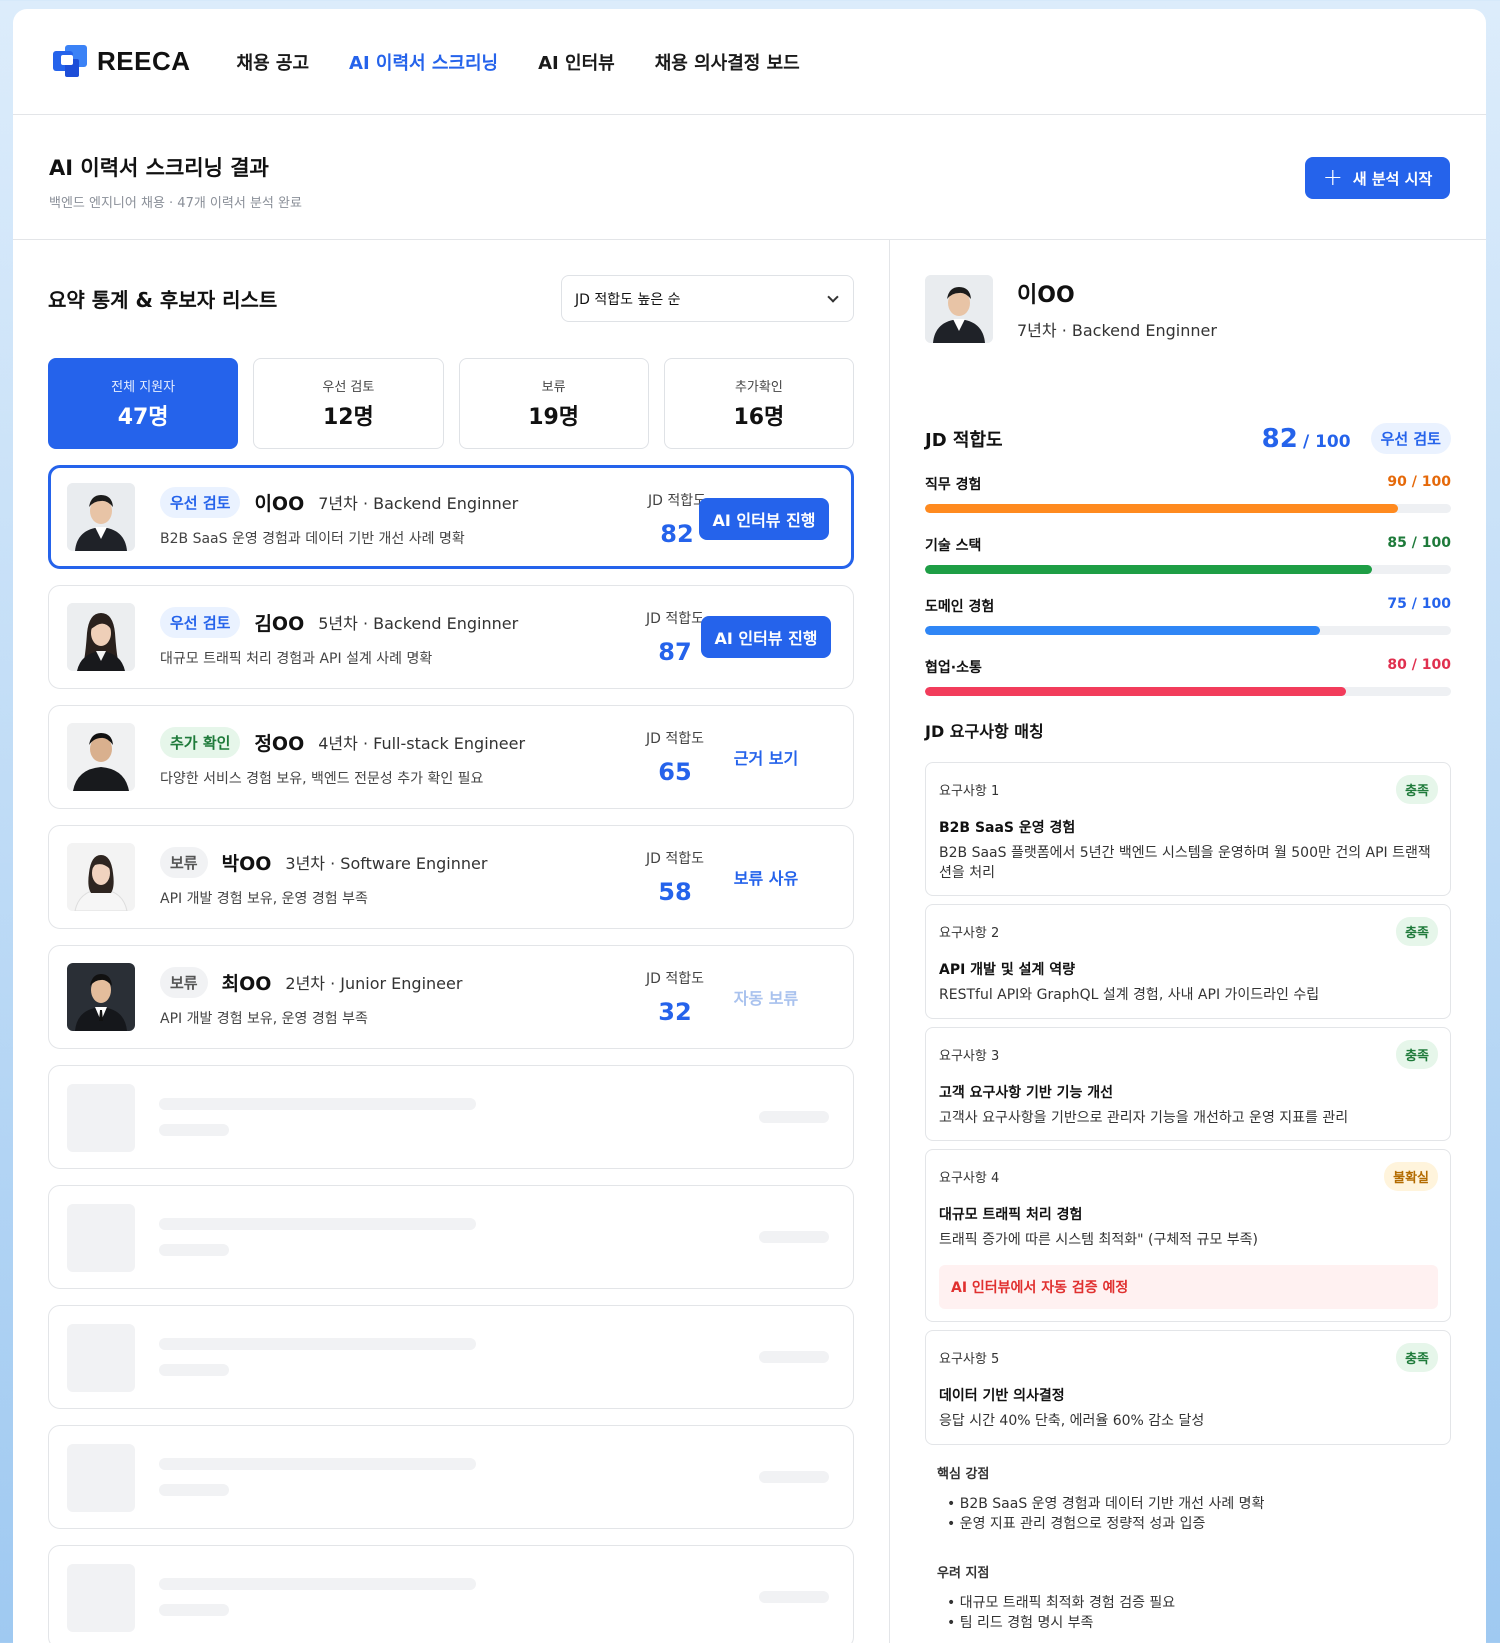  Describe the element at coordinates (451, 1117) in the screenshot. I see `skeleton-card` at that location.